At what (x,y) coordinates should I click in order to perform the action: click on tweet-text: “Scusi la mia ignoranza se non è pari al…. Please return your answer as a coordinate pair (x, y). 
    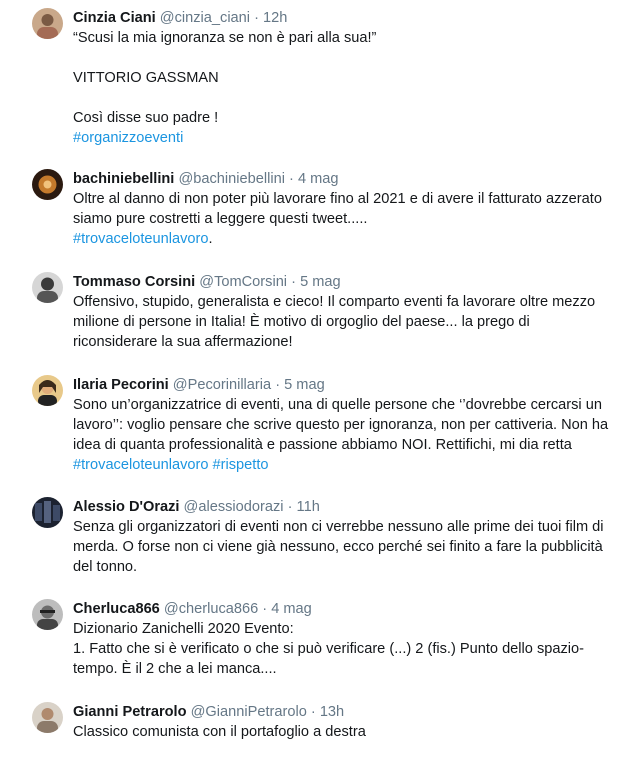
    Looking at the image, I should click on (345, 88).